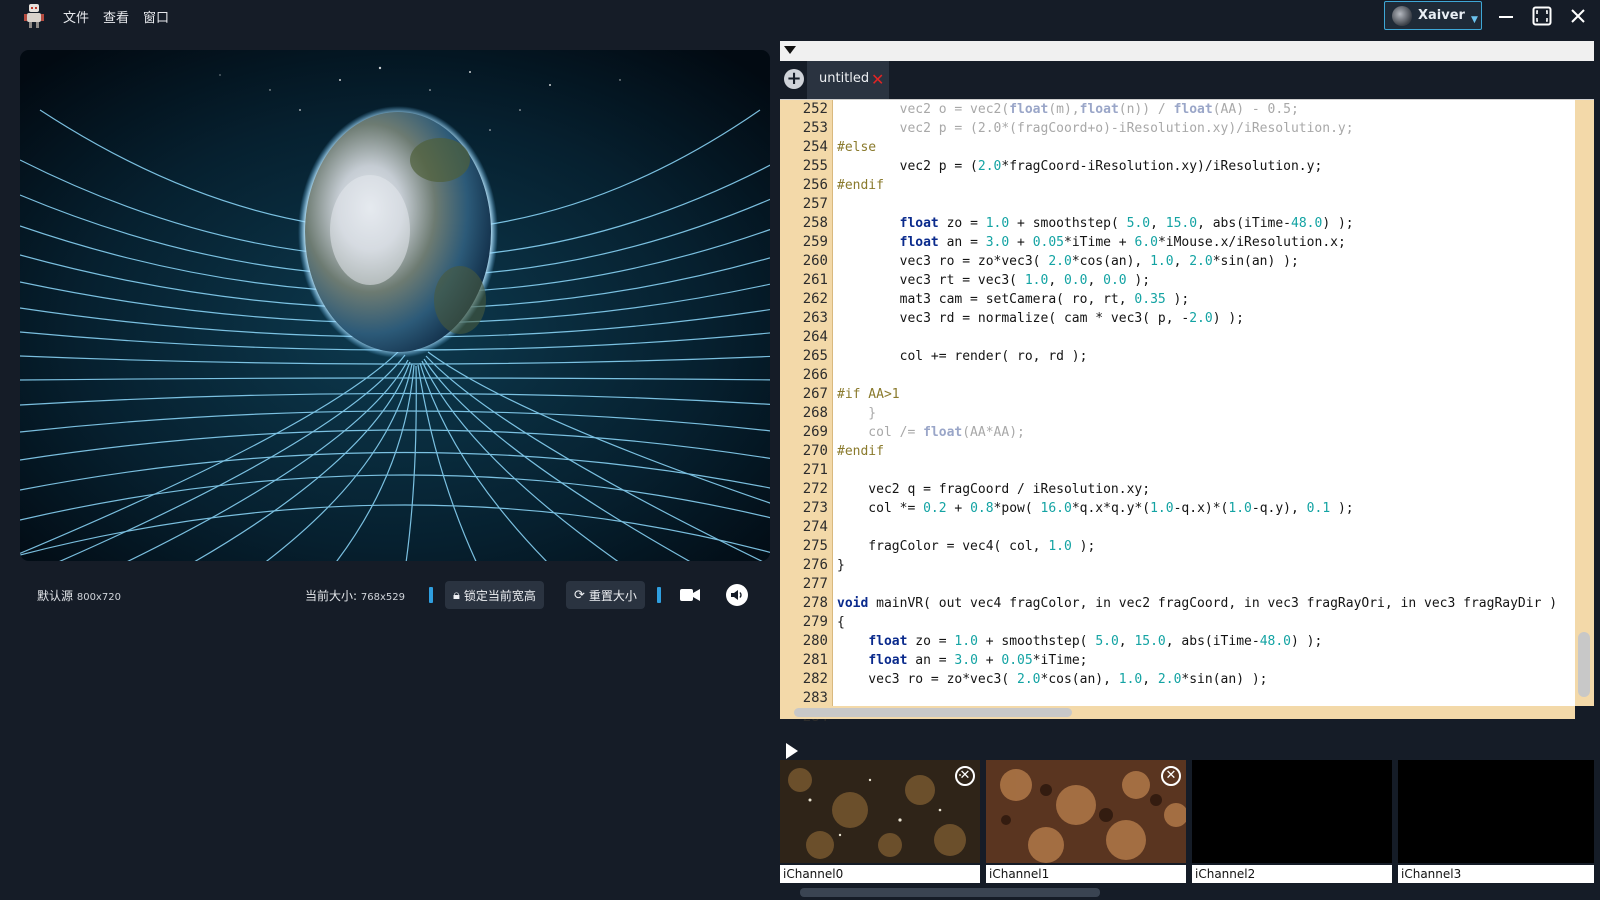 Image resolution: width=1600 pixels, height=900 pixels. I want to click on channel-slot-0: ✕ iChannel0, so click(880, 822).